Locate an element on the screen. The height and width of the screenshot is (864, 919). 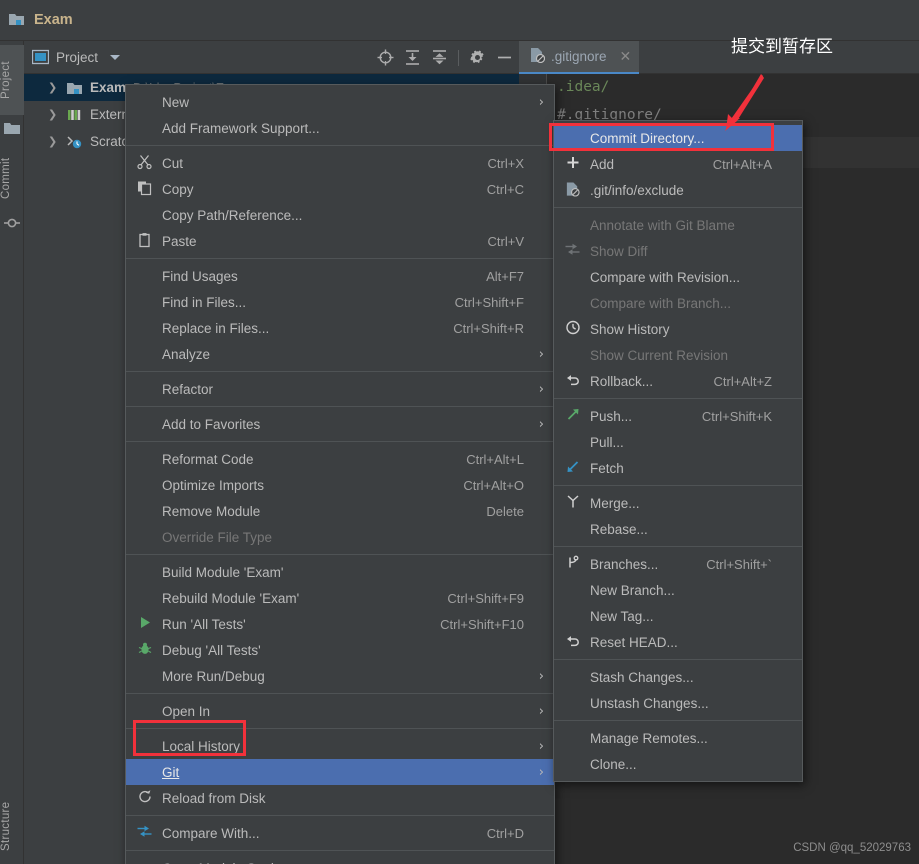
red-arrow-icon is located at coordinates (744, 102).